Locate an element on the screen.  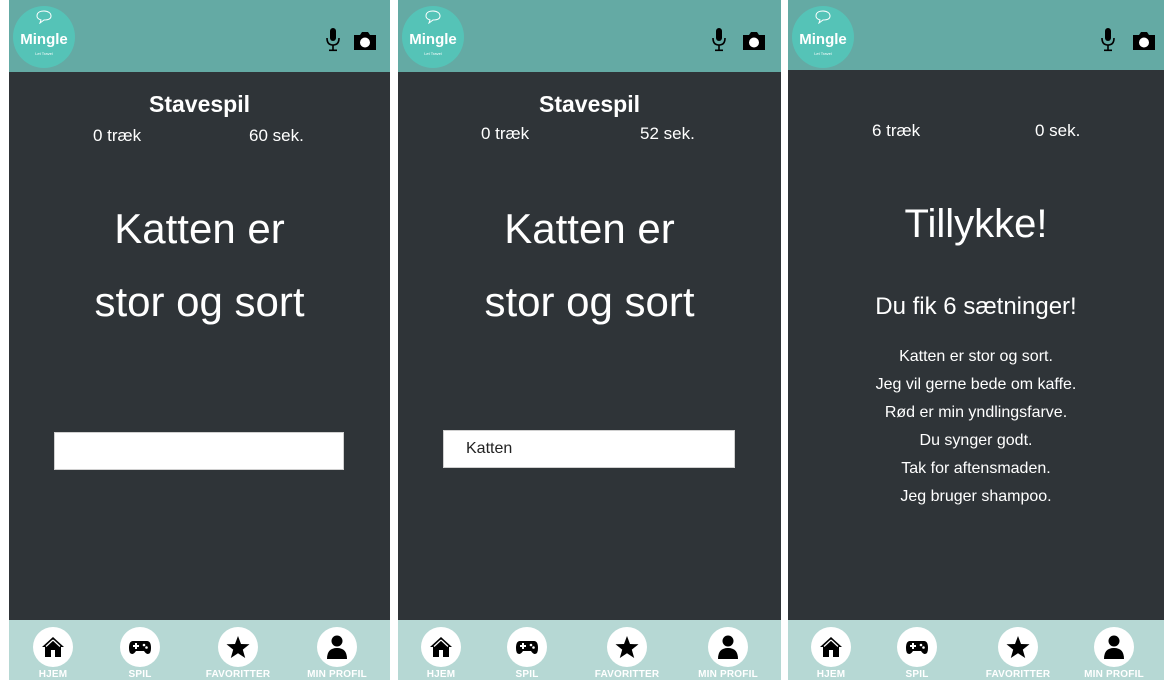
moves-counter: 6 træk is located at coordinates (896, 130).